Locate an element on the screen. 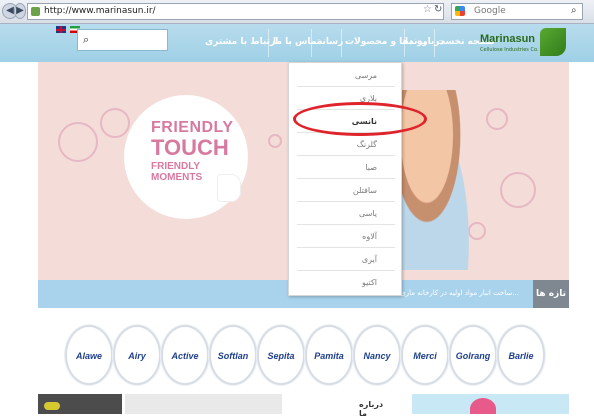  browser-search-input: Google is located at coordinates (517, 11).